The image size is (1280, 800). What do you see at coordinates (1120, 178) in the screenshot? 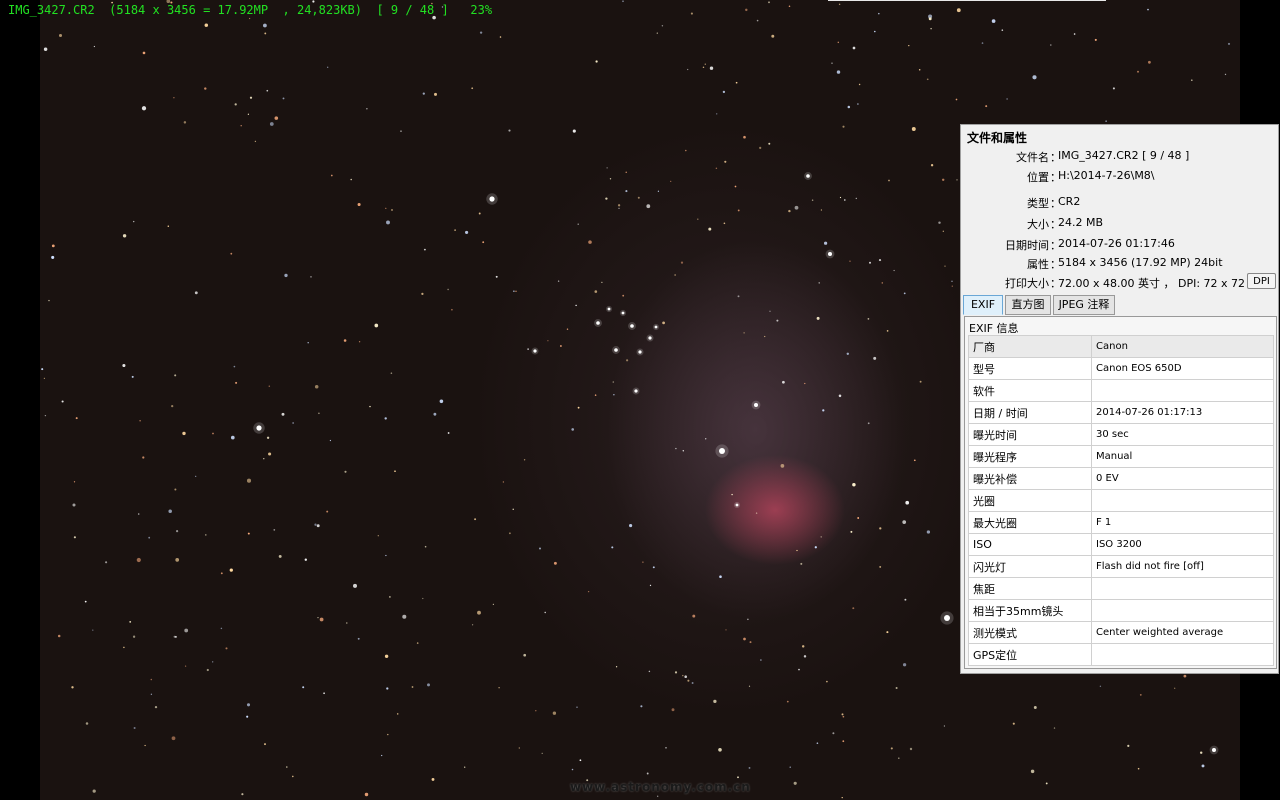
I see `prop-row-location: 位置 ： H:\2014-7-26\M8\` at bounding box center [1120, 178].